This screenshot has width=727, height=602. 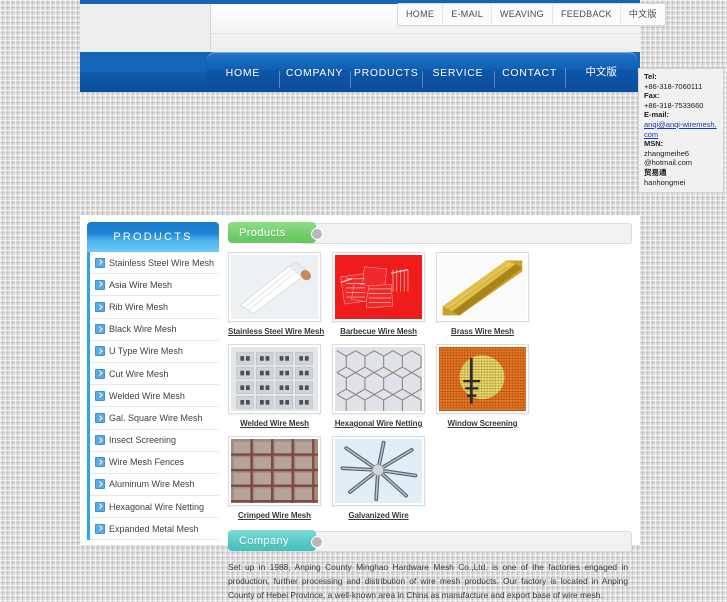 I want to click on contact-trade-value: hanhongmei, so click(x=665, y=182).